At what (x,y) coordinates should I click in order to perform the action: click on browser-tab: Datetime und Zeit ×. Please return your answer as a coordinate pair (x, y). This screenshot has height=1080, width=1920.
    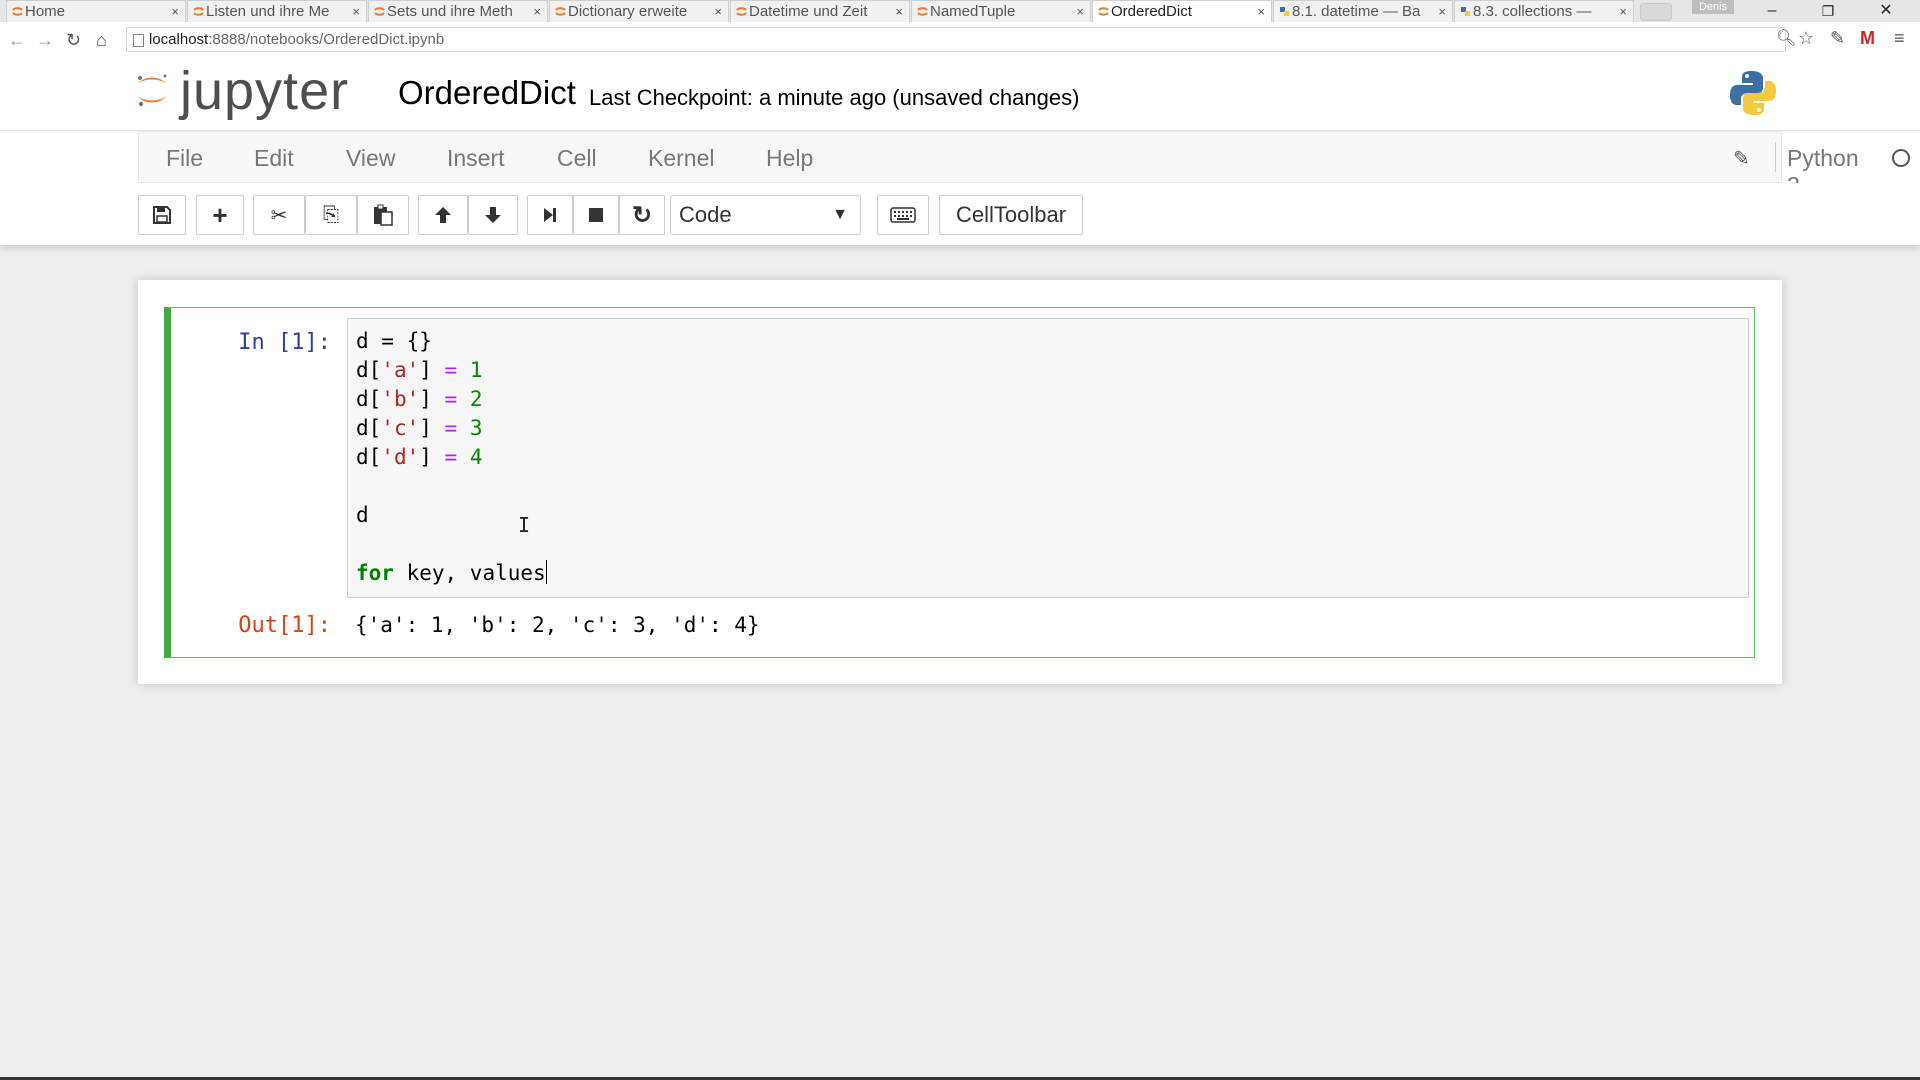
    Looking at the image, I should click on (820, 11).